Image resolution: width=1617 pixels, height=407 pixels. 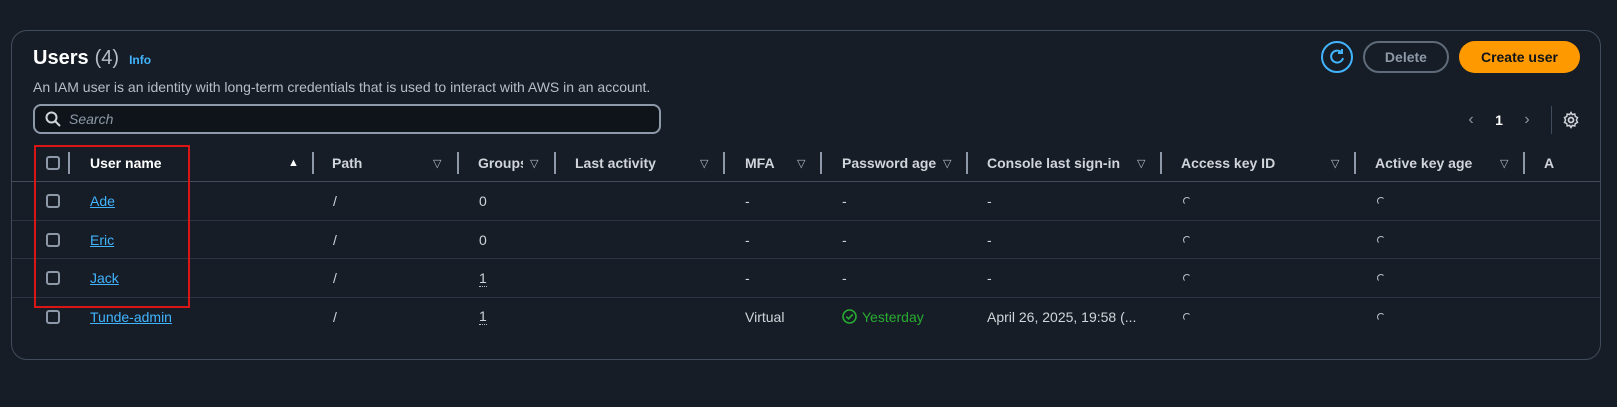 I want to click on user-name-link: Jack, so click(x=104, y=278).